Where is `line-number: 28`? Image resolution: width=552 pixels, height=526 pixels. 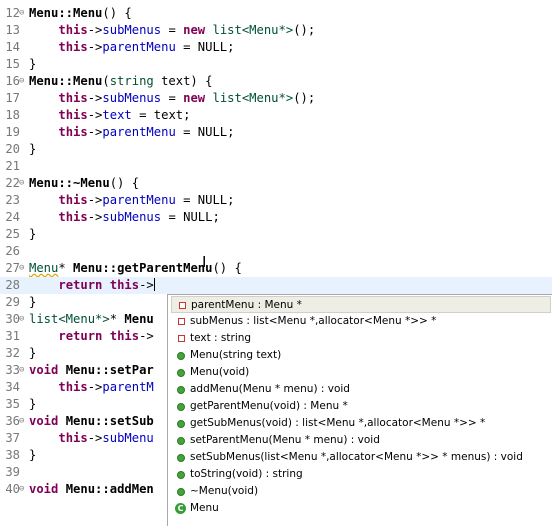 line-number: 28 is located at coordinates (12, 285).